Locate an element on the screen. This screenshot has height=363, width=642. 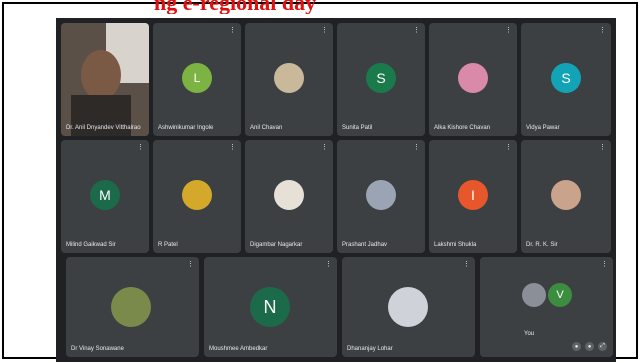
avatar: N is located at coordinates (270, 307).